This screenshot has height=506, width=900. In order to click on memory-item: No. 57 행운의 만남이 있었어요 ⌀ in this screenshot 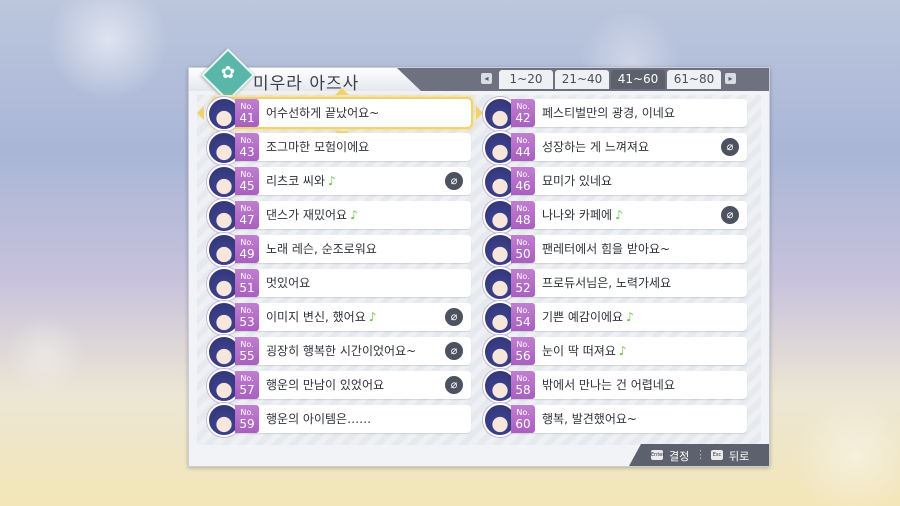, I will do `click(339, 386)`.